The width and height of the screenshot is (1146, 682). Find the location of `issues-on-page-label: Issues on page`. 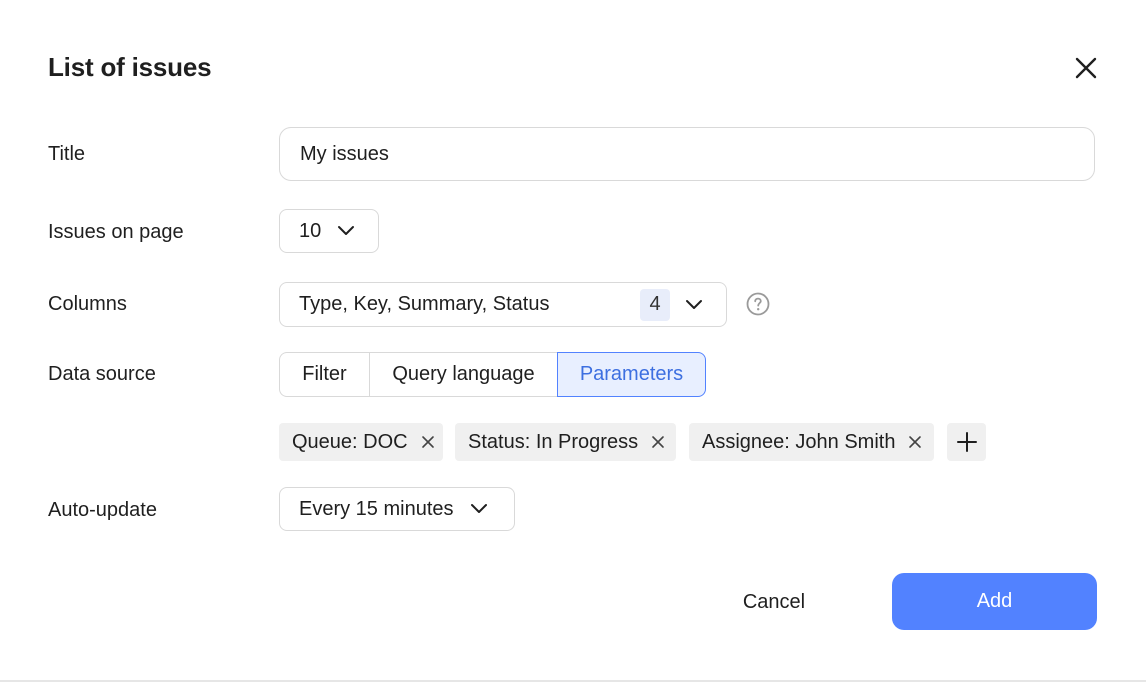

issues-on-page-label: Issues on page is located at coordinates (116, 232).